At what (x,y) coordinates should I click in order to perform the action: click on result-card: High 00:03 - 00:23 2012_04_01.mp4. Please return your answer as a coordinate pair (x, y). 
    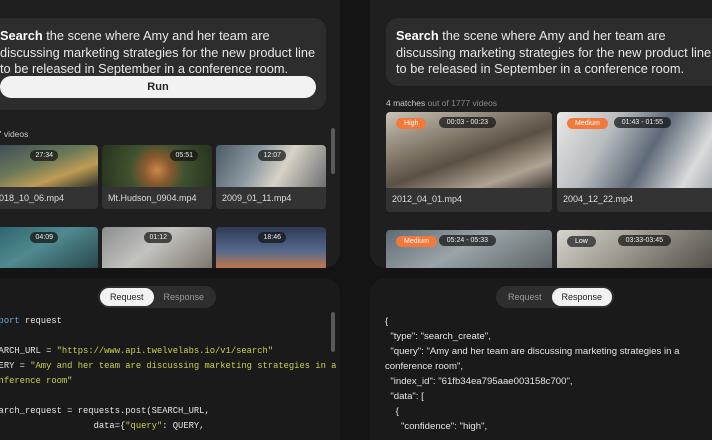
    Looking at the image, I should click on (469, 162).